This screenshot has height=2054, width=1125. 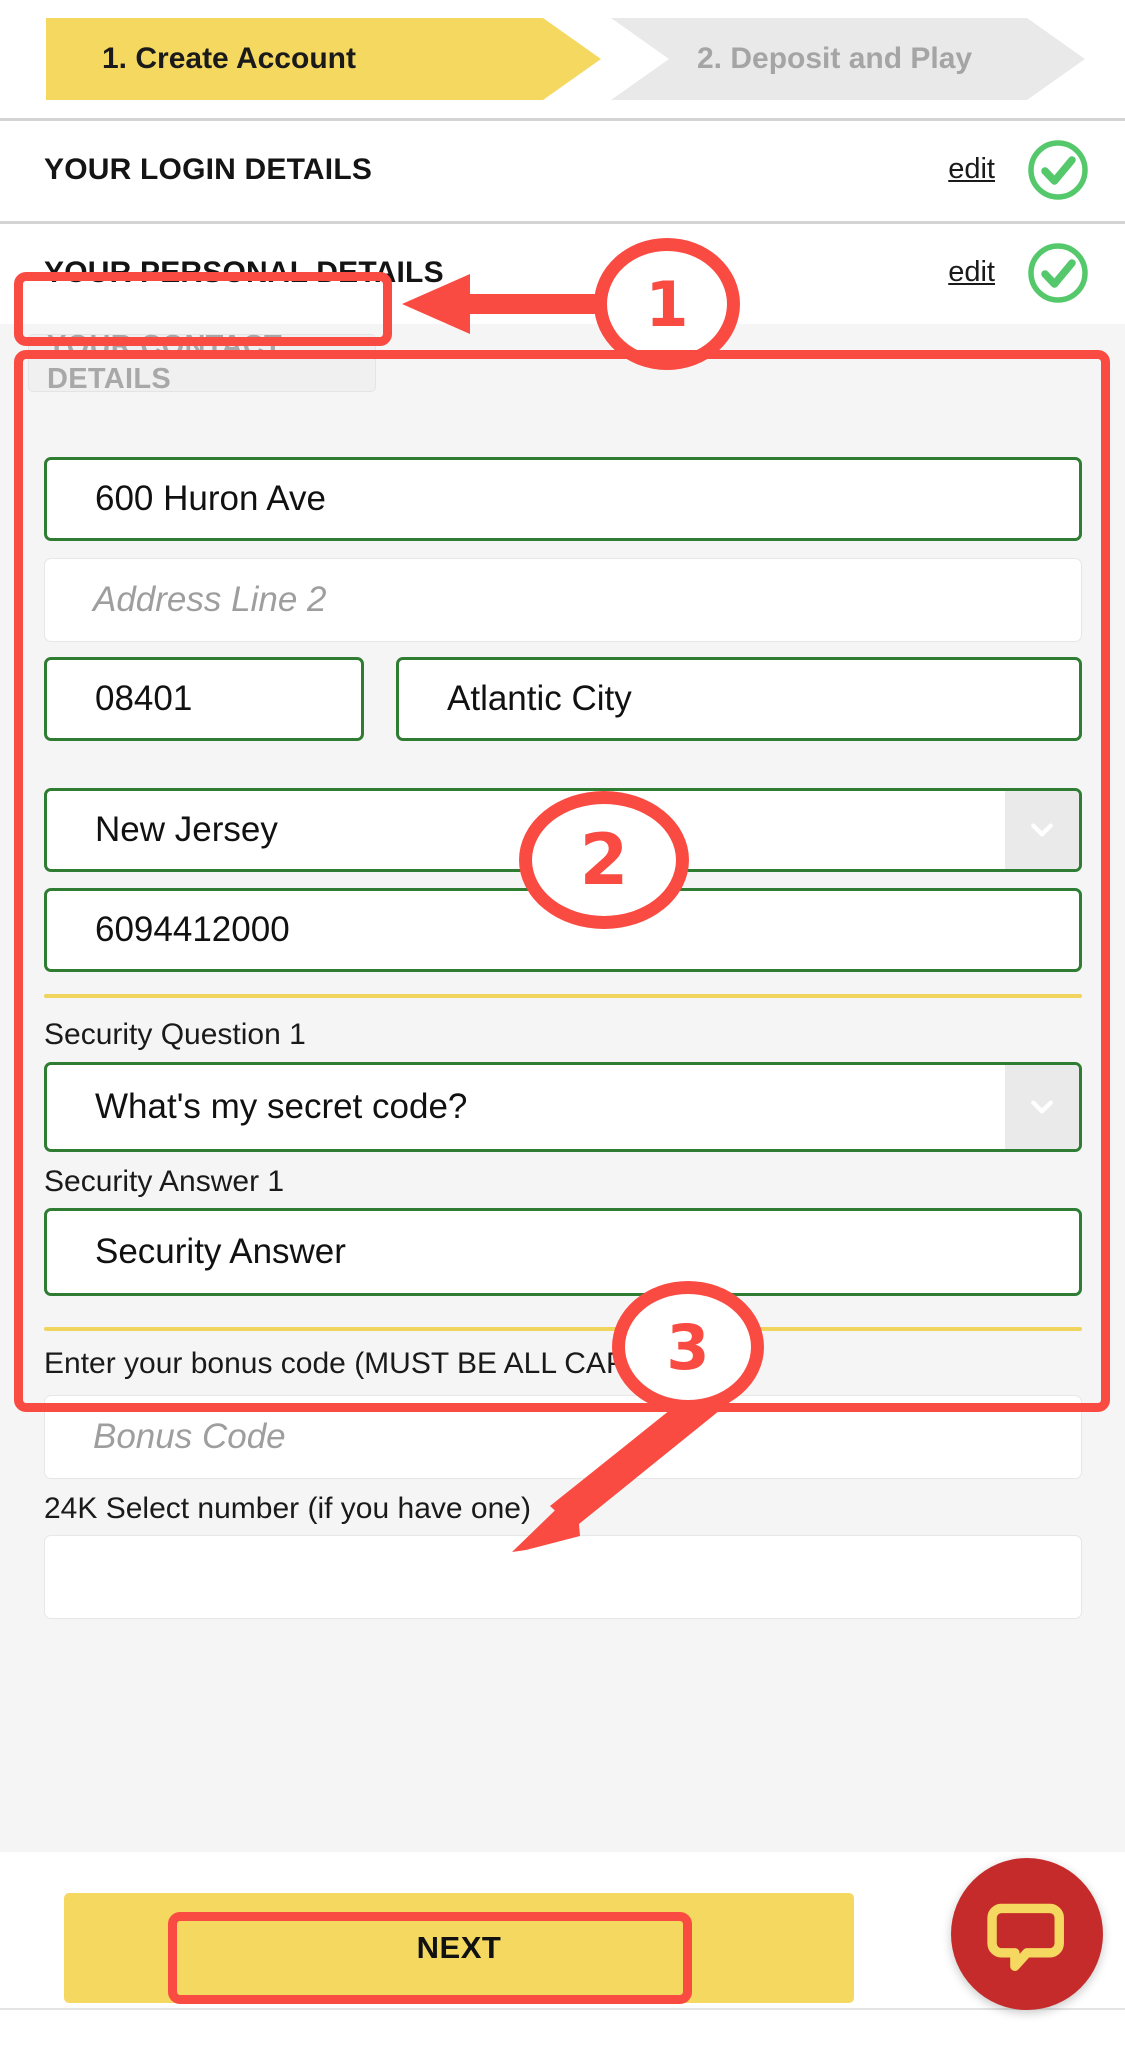 What do you see at coordinates (835, 58) in the screenshot?
I see `step-tab-label: 2. Deposit and Play` at bounding box center [835, 58].